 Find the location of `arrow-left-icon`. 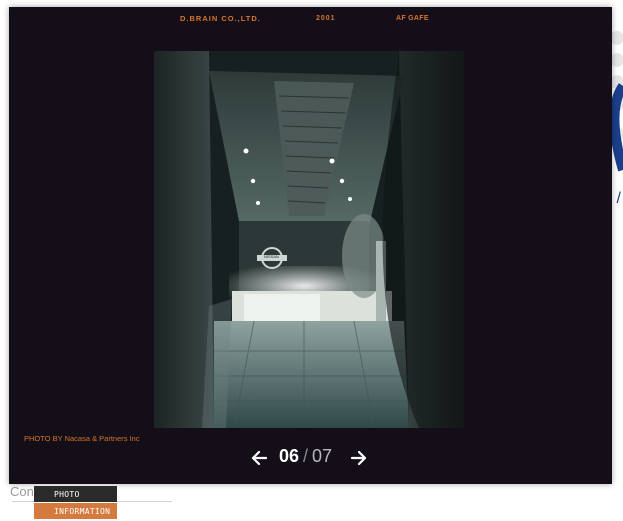

arrow-left-icon is located at coordinates (259, 458).